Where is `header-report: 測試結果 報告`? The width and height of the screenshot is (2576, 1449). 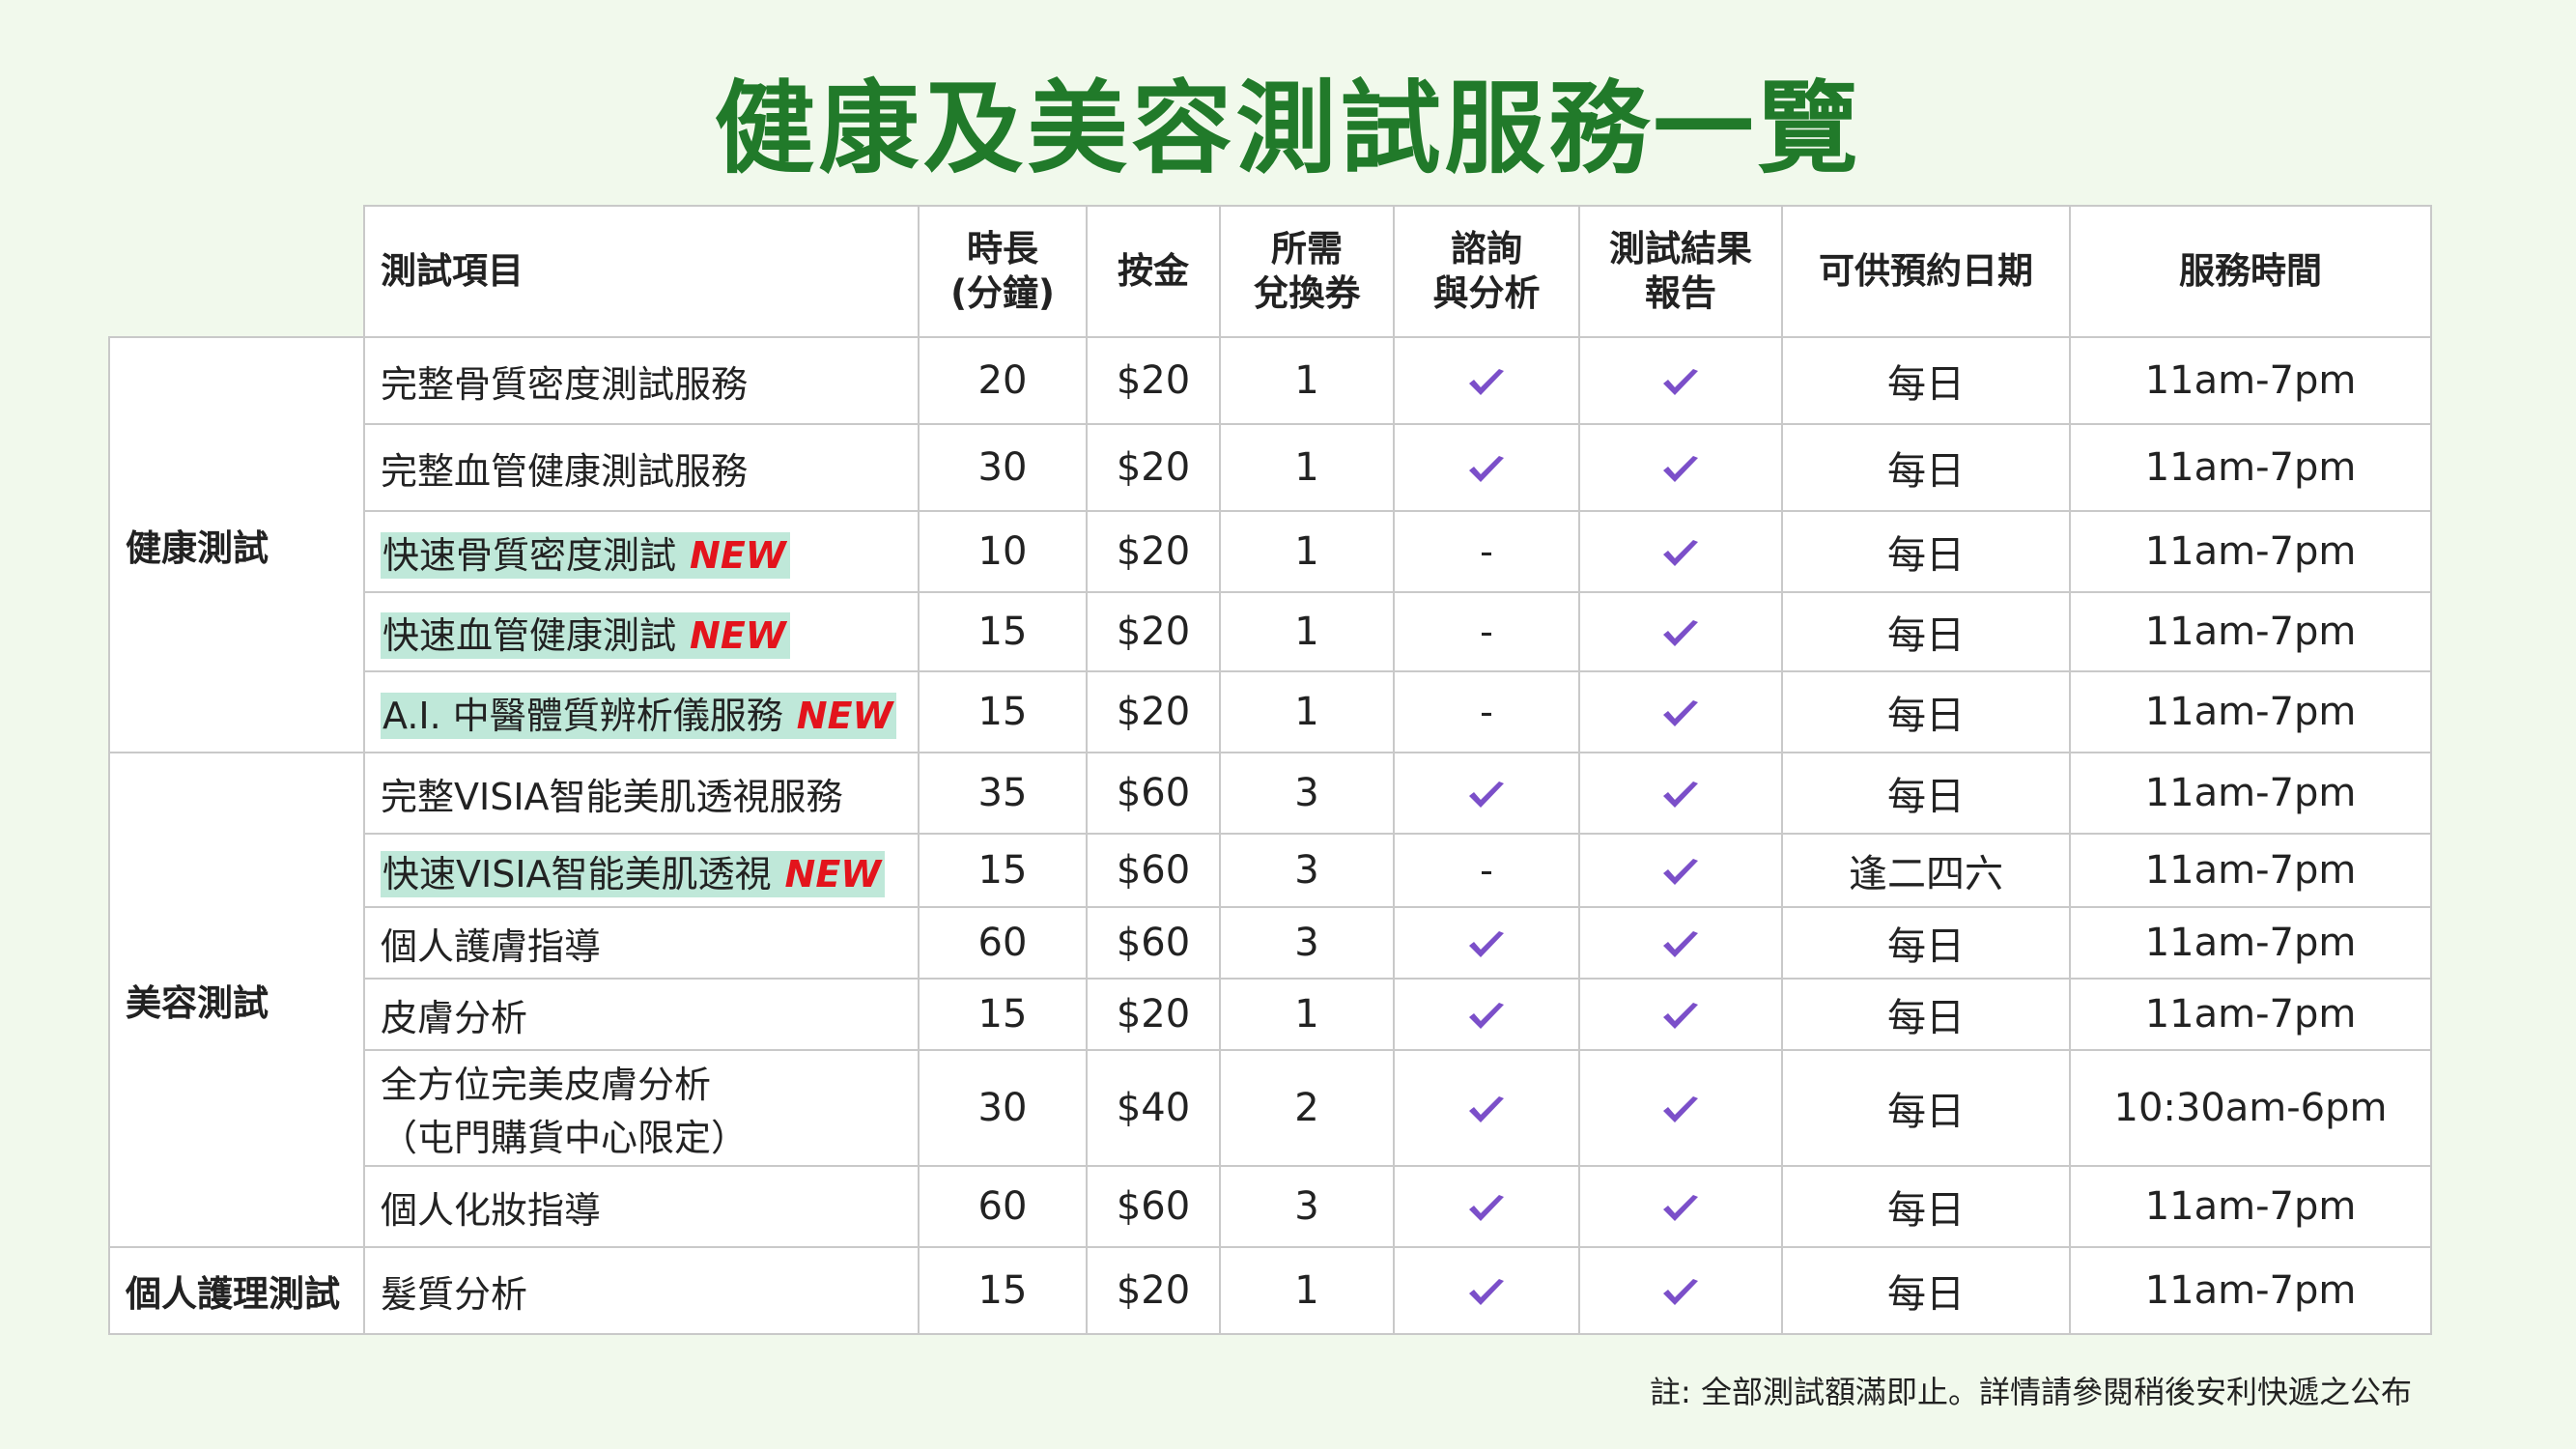
header-report: 測試結果 報告 is located at coordinates (1680, 271).